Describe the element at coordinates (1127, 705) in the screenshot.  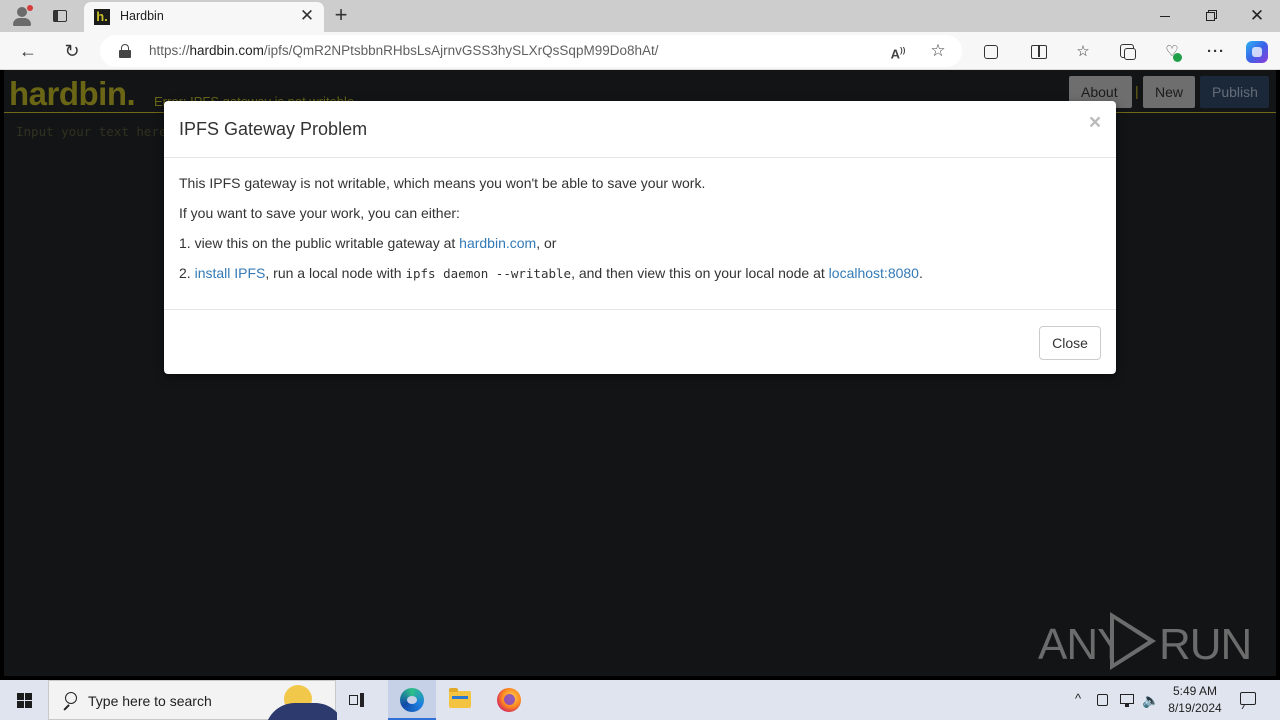
I see `network-stand` at that location.